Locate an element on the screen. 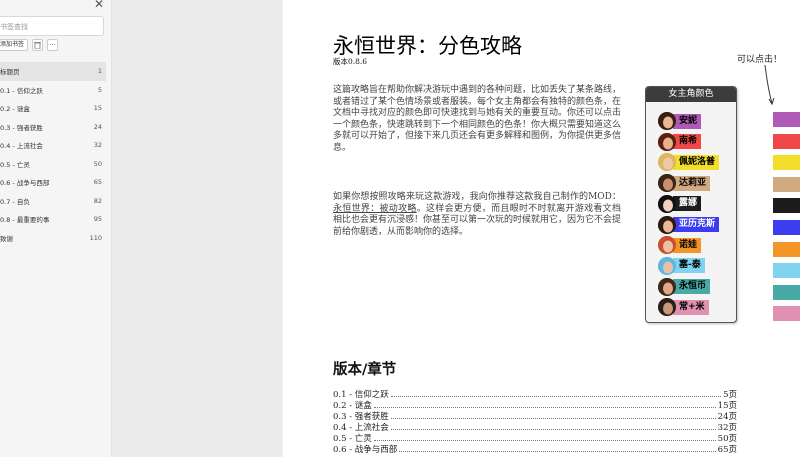 The height and width of the screenshot is (457, 800). bookmark-label: 0.4 - 上流社会 is located at coordinates (21, 146).